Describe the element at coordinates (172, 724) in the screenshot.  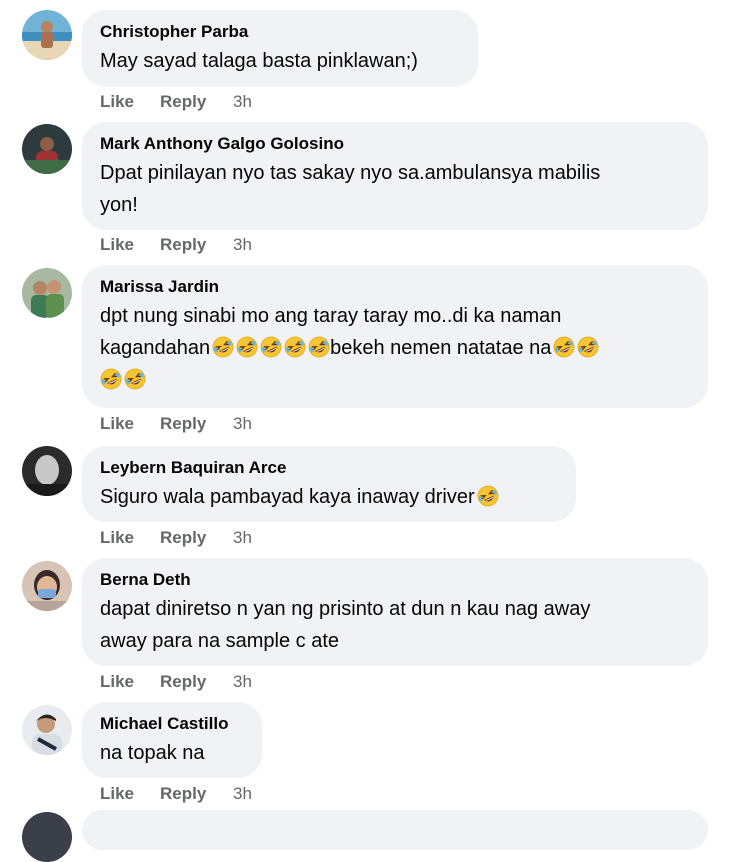
I see `comment-author: Michael Castillo` at that location.